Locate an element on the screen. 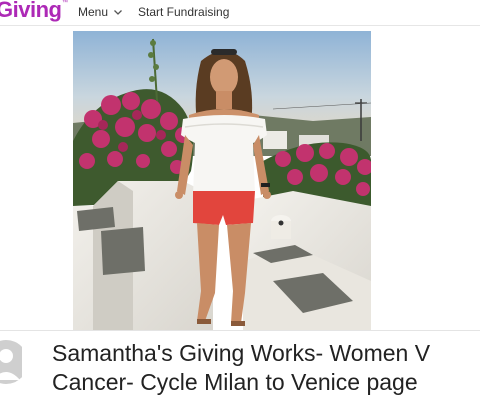 This screenshot has width=480, height=400. menu-button: Menu is located at coordinates (100, 12).